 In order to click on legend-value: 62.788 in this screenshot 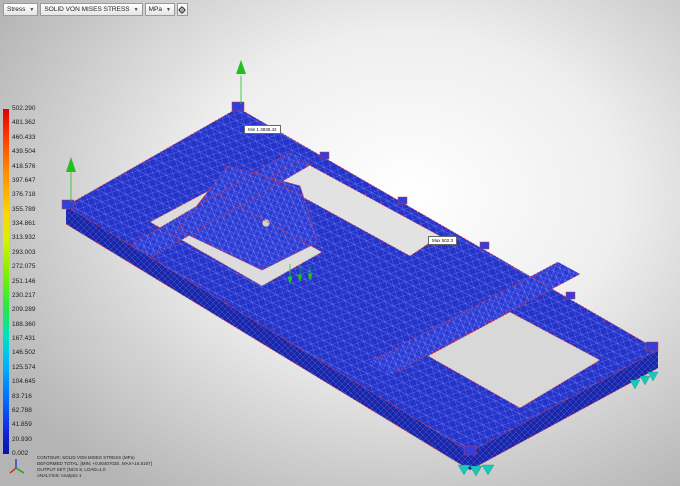, I will do `click(22, 410)`.